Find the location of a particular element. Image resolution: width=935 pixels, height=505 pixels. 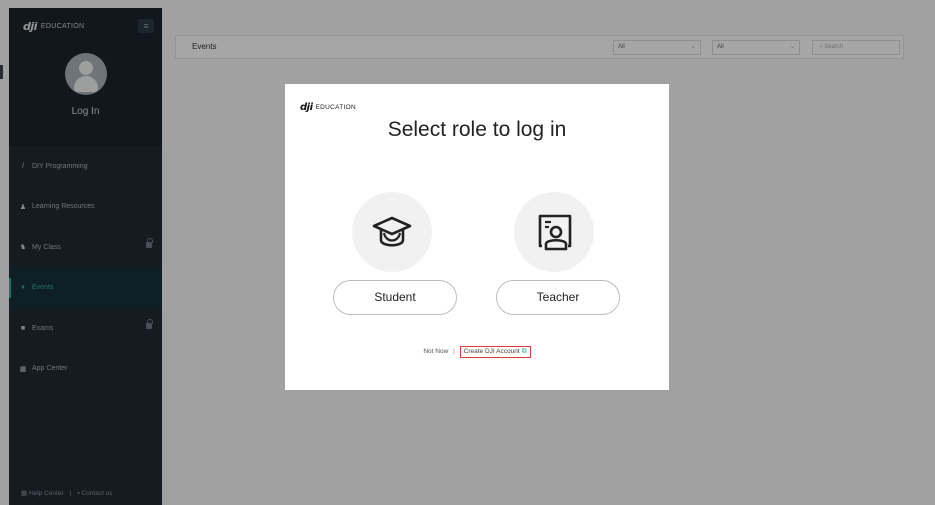

teacher-role-icon is located at coordinates (554, 232).